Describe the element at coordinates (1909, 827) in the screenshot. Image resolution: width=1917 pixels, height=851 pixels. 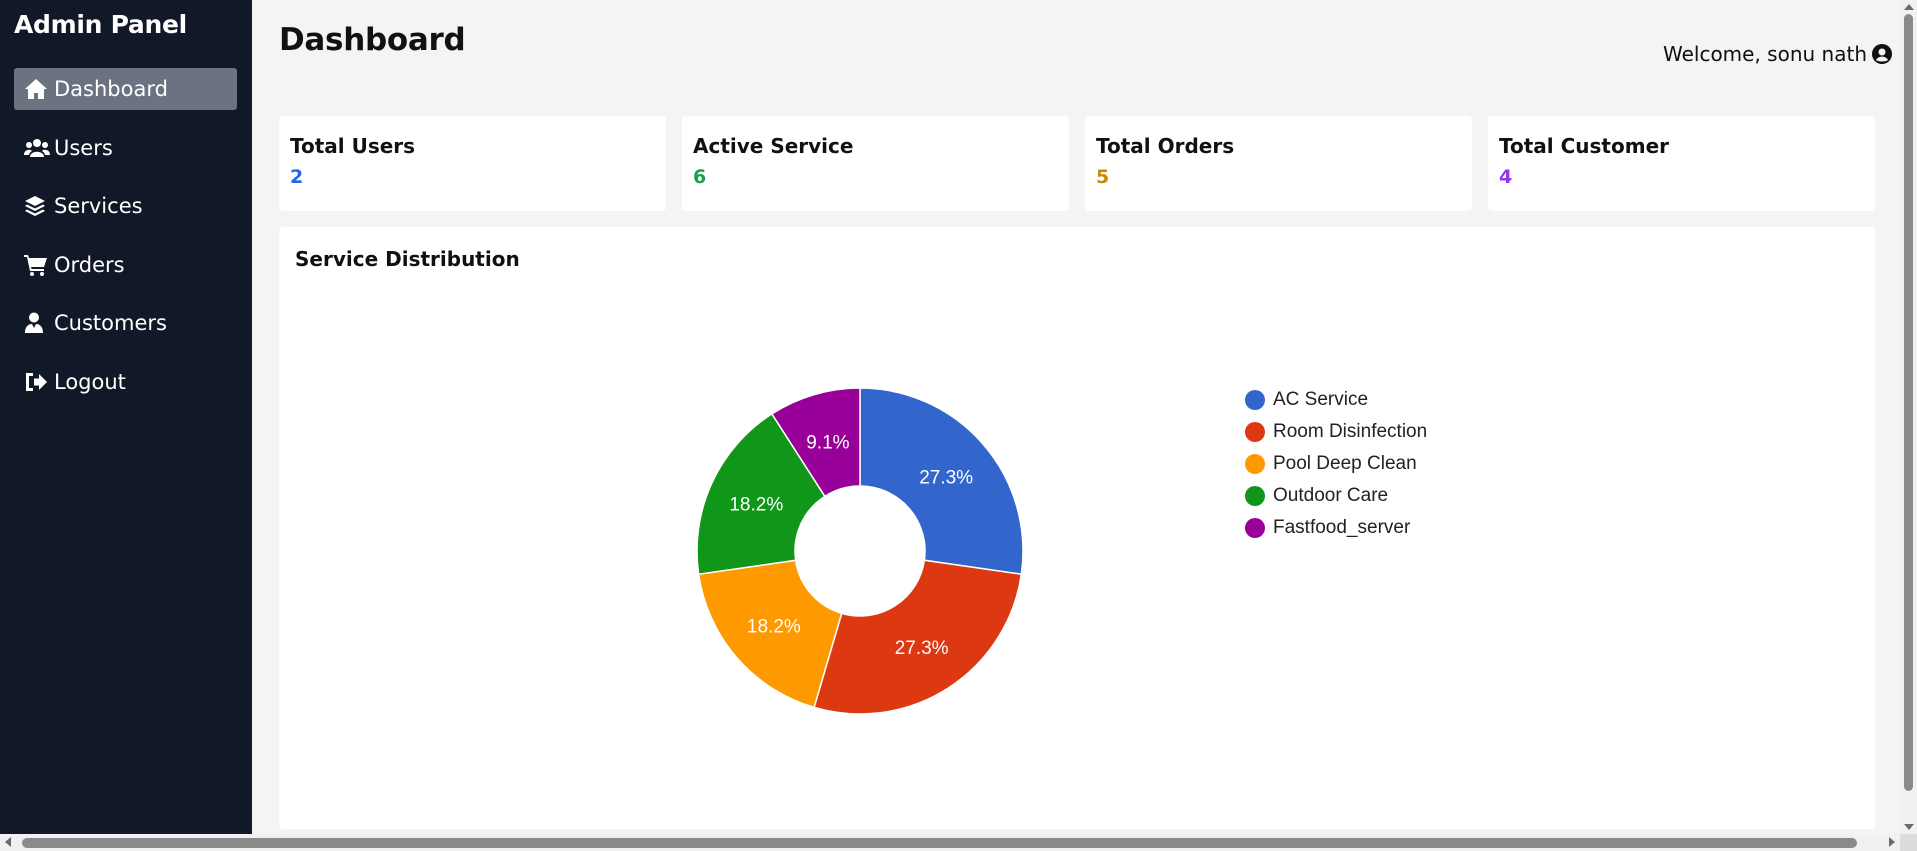
I see `scroll-down-icon` at that location.